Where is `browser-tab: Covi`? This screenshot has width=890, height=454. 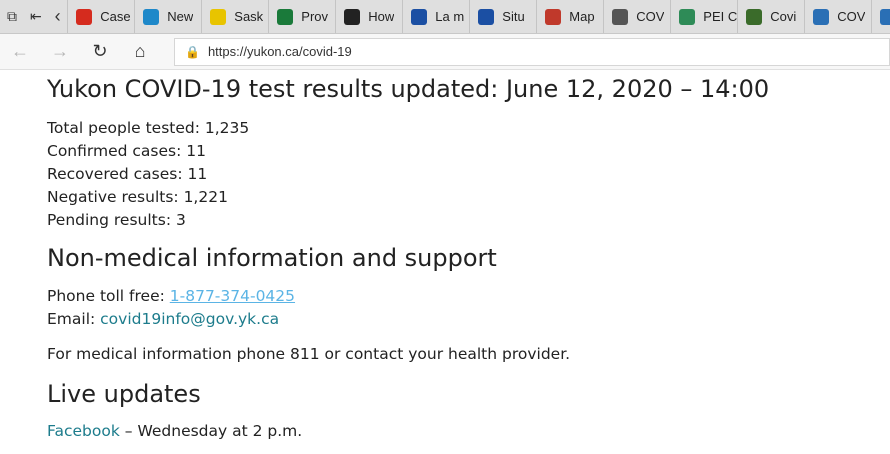
browser-tab: Covi is located at coordinates (770, 16).